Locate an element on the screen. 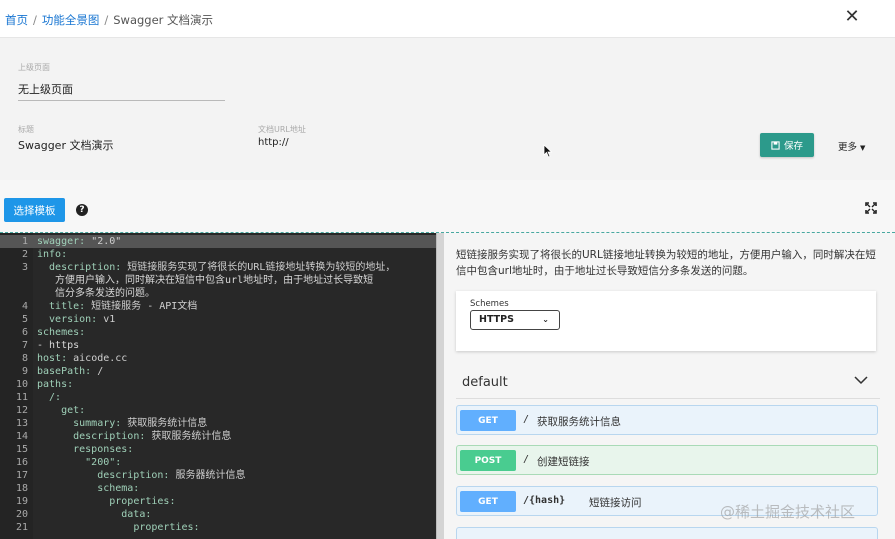  line-number: 6 is located at coordinates (24, 332).